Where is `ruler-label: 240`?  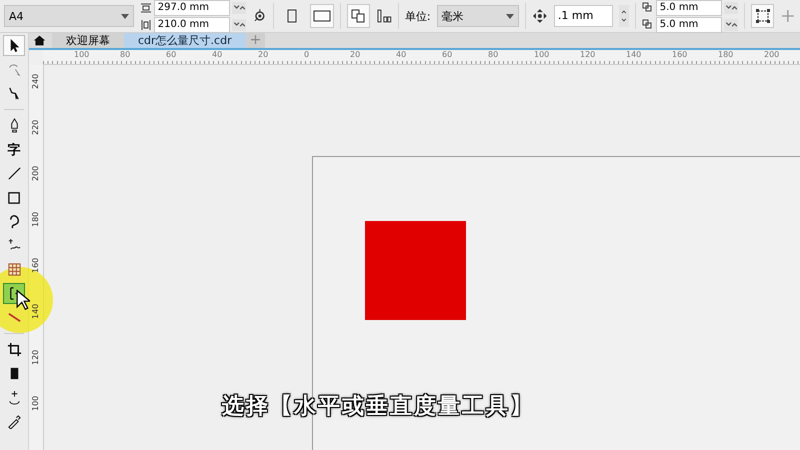 ruler-label: 240 is located at coordinates (35, 81).